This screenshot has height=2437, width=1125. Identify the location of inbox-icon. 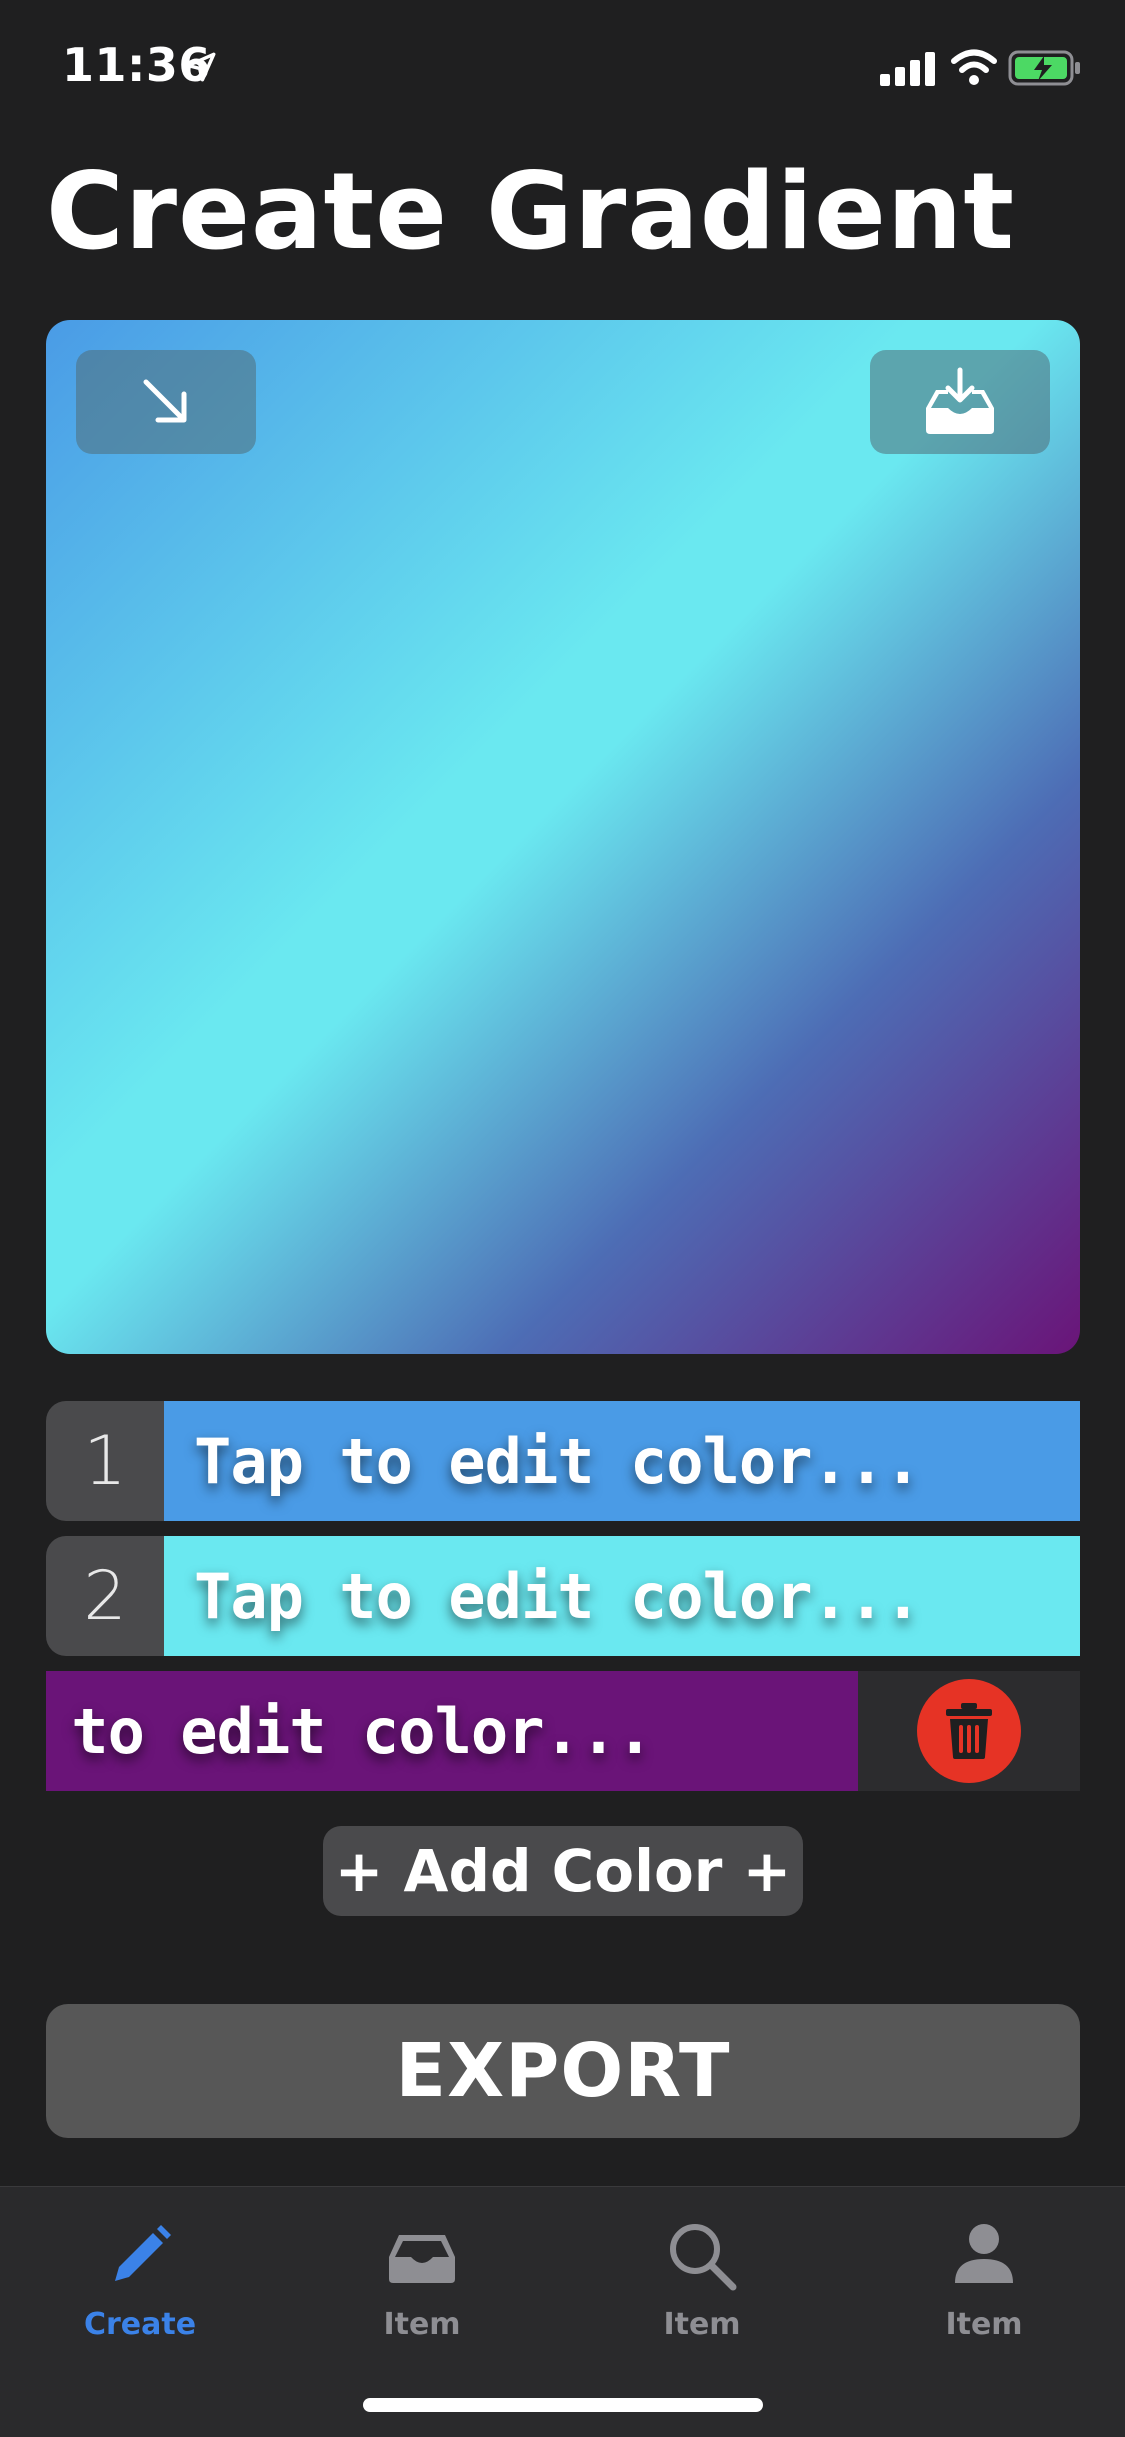
(422, 2259).